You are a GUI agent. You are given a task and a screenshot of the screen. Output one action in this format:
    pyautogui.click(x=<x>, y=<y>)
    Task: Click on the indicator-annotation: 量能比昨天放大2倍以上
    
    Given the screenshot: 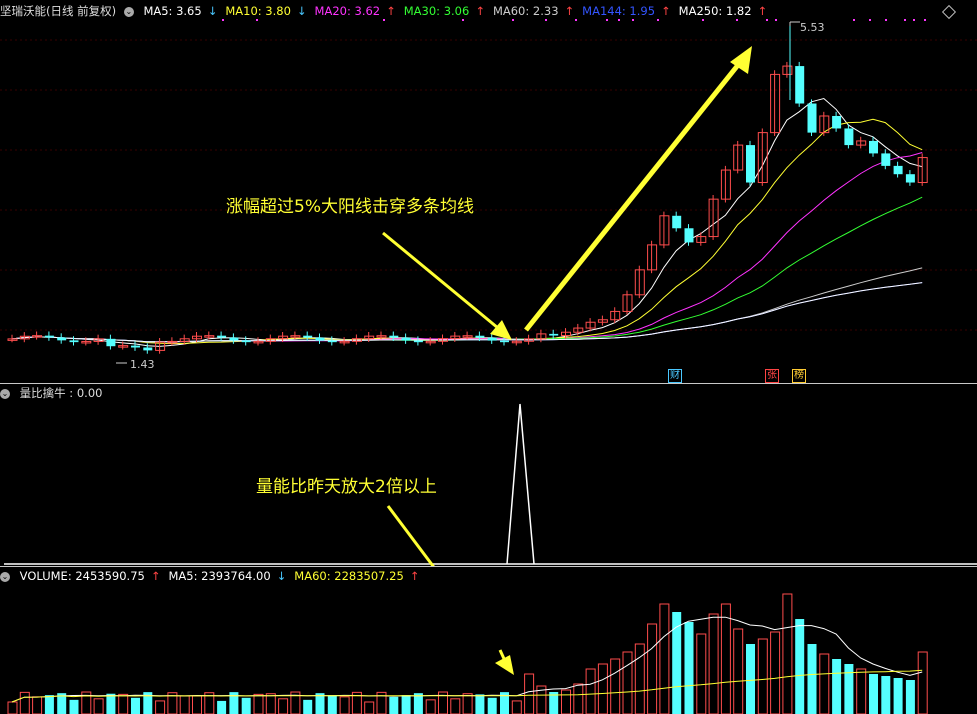 What is the action you would take?
    pyautogui.click(x=346, y=487)
    